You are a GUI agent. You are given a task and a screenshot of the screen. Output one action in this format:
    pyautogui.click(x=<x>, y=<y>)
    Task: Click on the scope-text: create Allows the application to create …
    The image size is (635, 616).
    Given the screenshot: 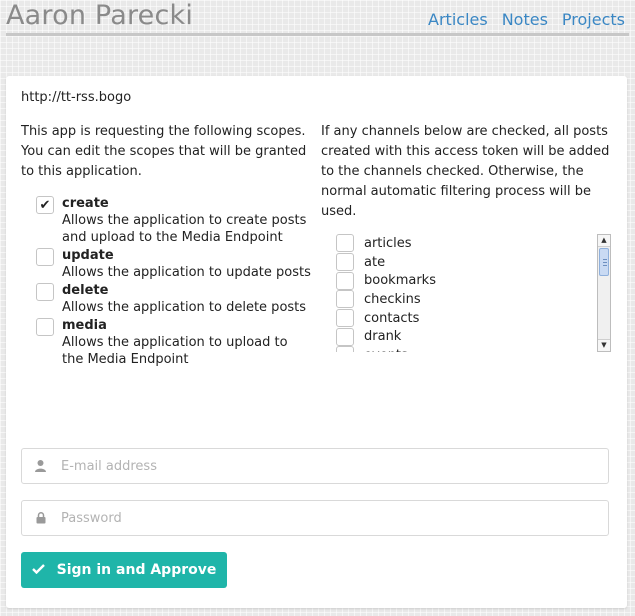 What is the action you would take?
    pyautogui.click(x=186, y=220)
    